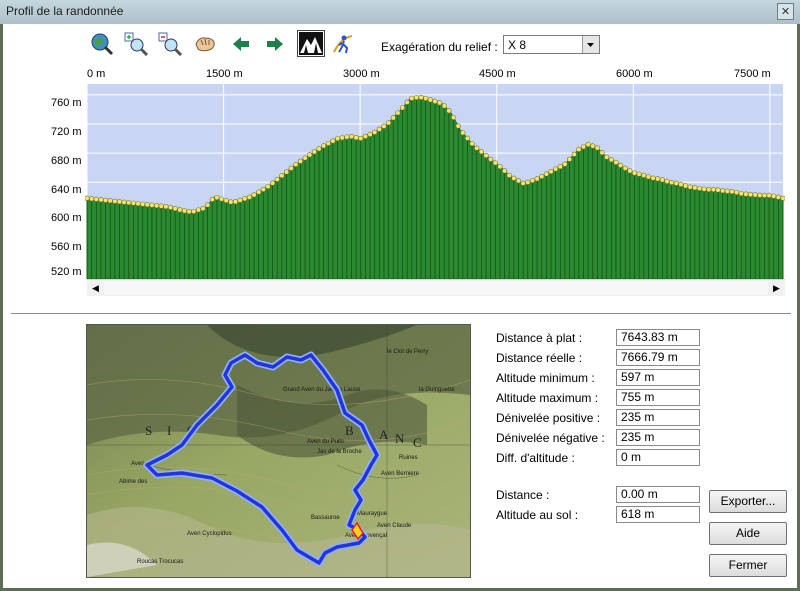 Image resolution: width=800 pixels, height=591 pixels. Describe the element at coordinates (658, 494) in the screenshot. I see `cursor-value: 0.00 m` at that location.